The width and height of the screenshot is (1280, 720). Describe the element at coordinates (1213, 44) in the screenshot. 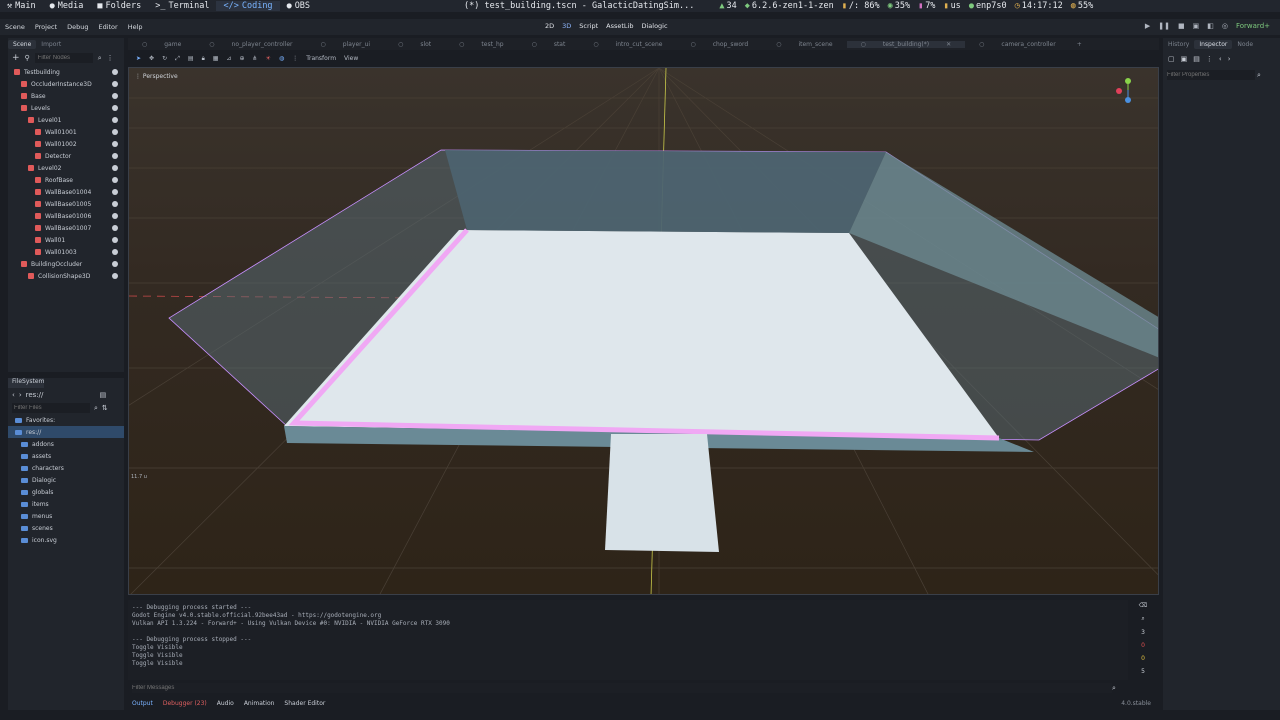

I see `tab-inspector: Inspector` at that location.